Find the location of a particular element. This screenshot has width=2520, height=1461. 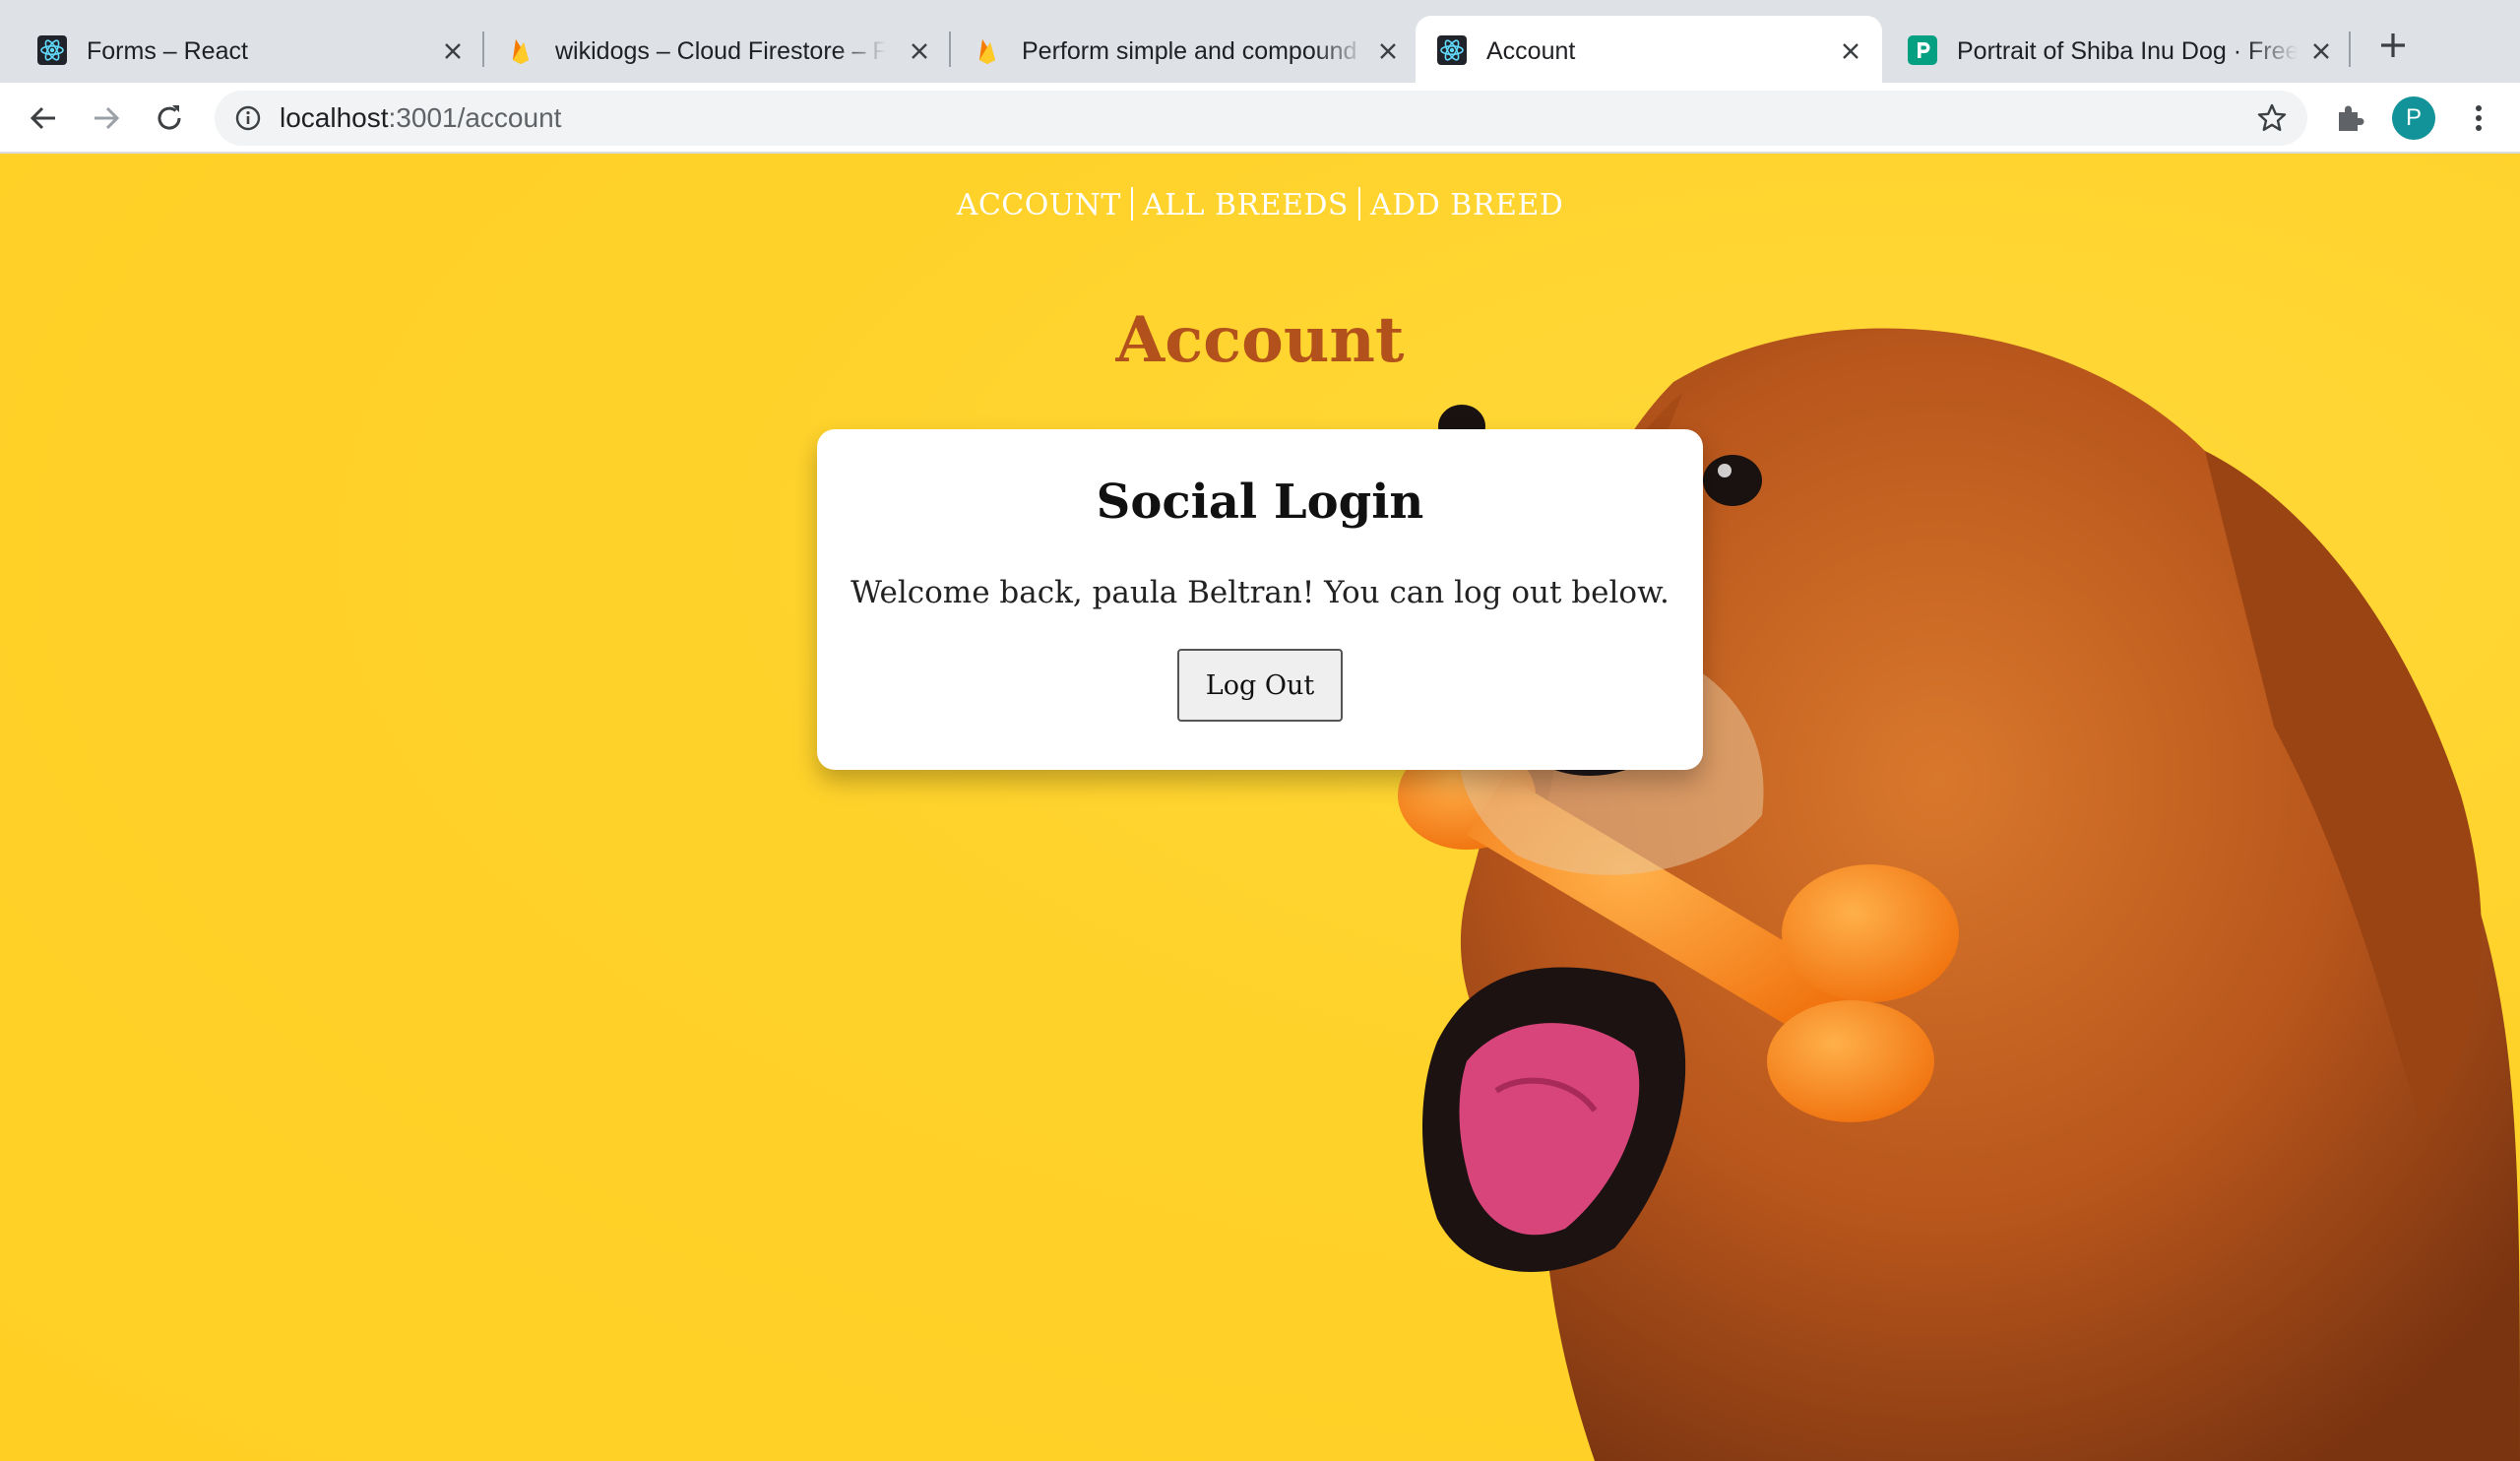

more-vert-icon is located at coordinates (2478, 118).